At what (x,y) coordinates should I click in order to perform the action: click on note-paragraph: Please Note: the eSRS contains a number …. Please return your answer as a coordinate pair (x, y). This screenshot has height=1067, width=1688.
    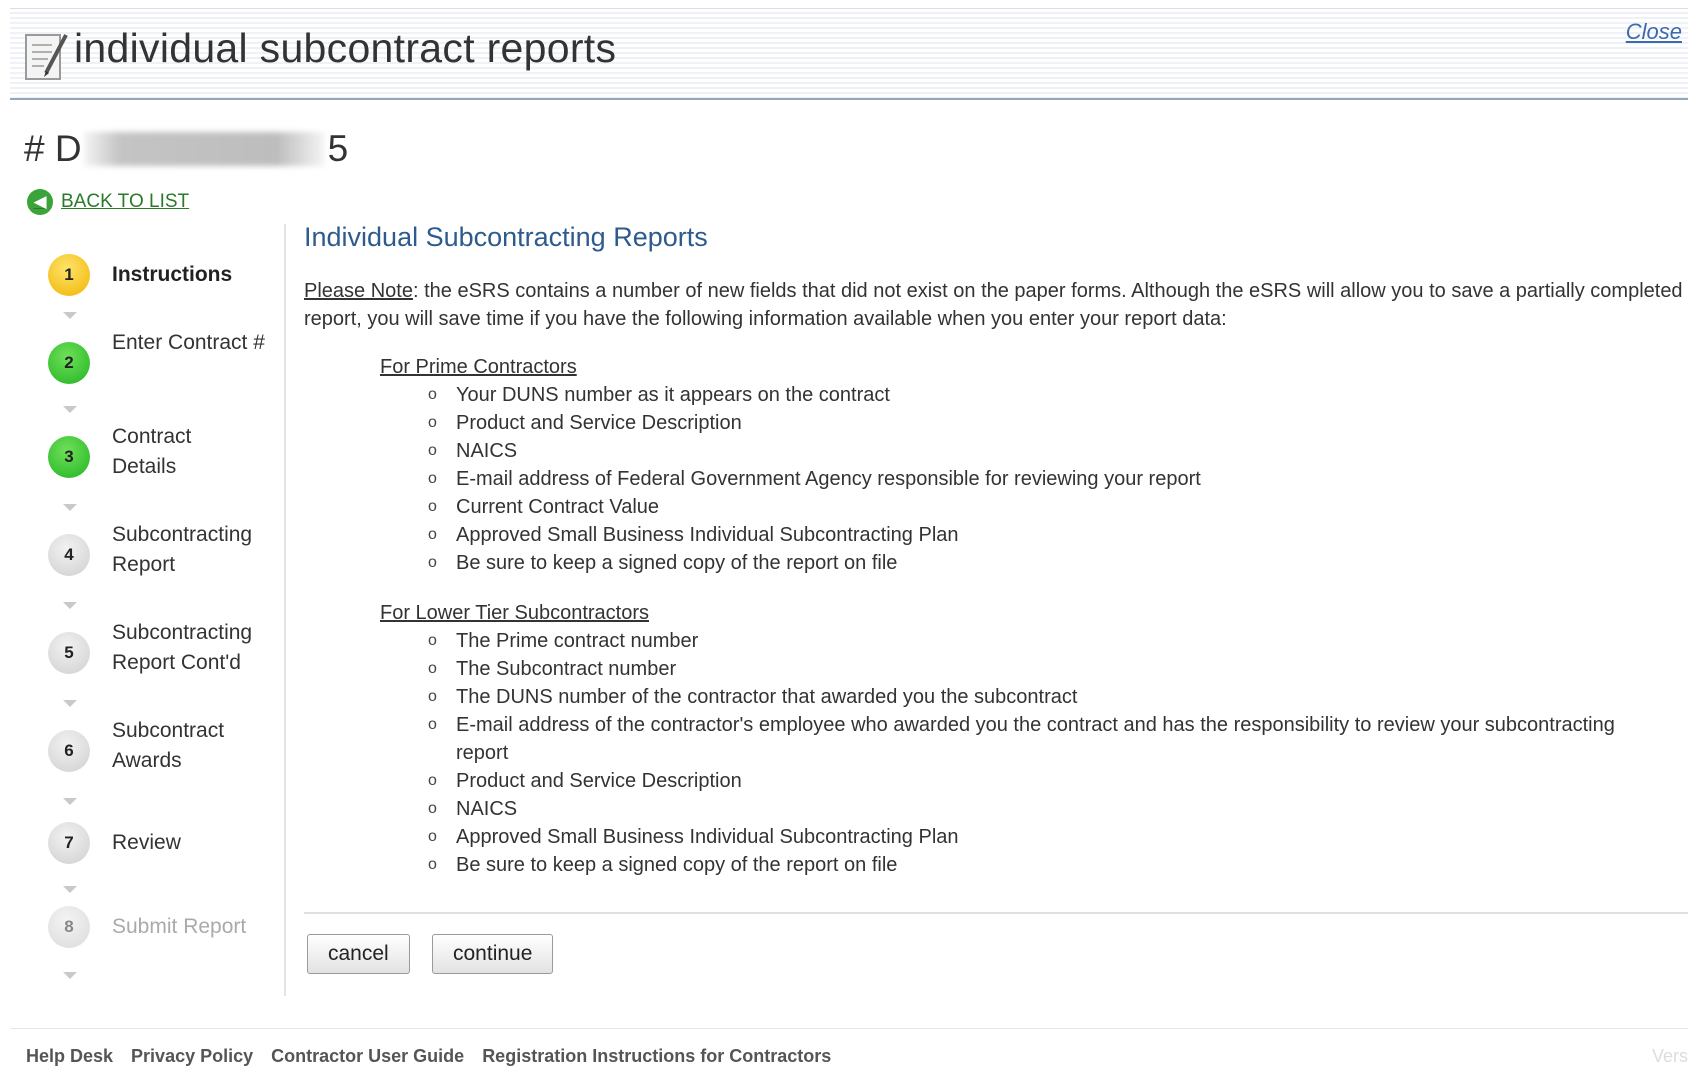
    Looking at the image, I should click on (994, 305).